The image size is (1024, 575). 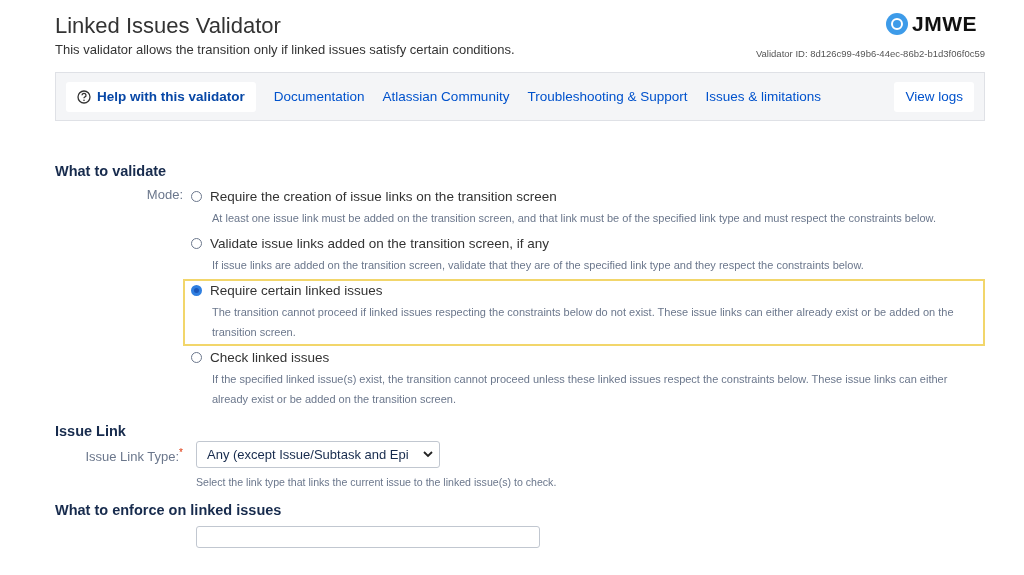 I want to click on option-description: At least one issue link must be added on the transition screen, and that link must be of the specified link type and must respect the constraints below., so click(x=574, y=218).